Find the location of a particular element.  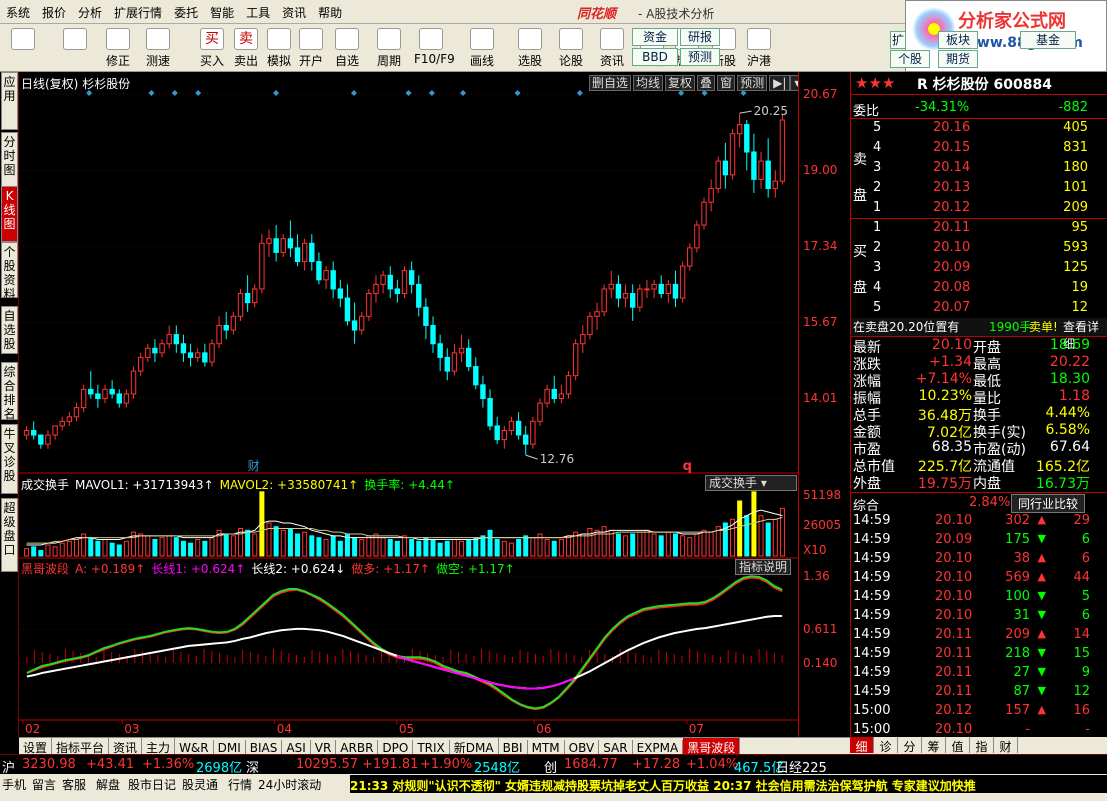

back-arrow-icon is located at coordinates (75, 39).